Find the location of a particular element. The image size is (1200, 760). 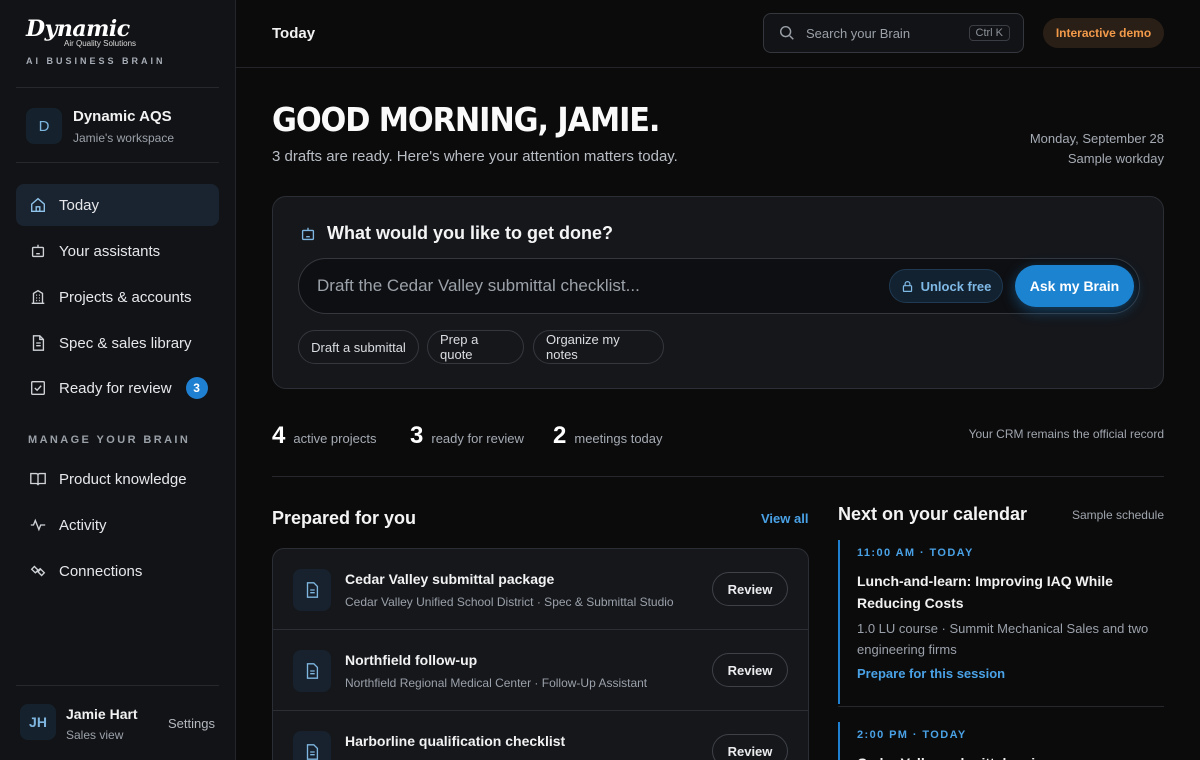

stat-label: meetings today is located at coordinates (618, 438).